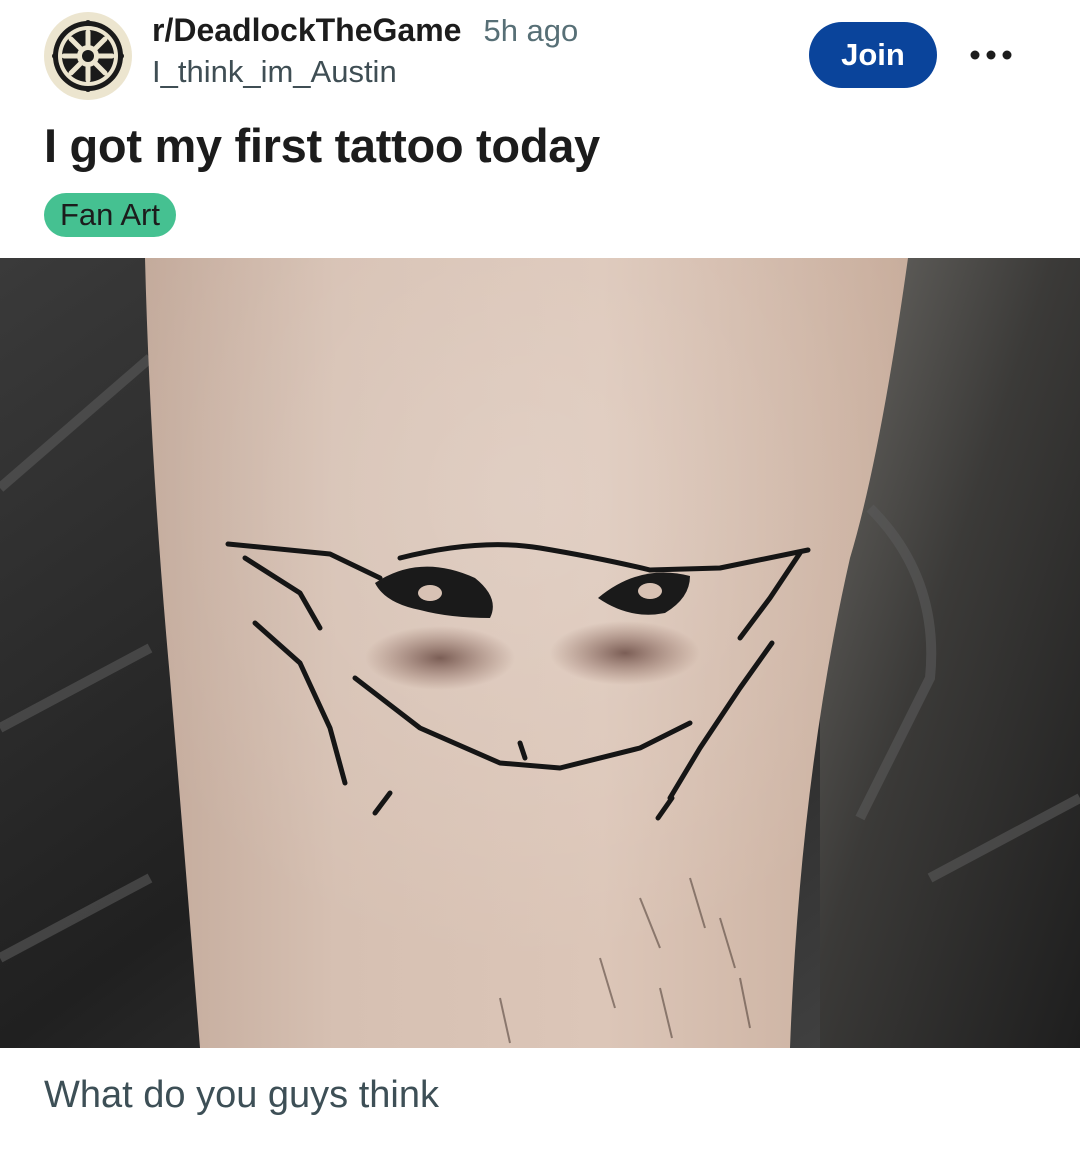 This screenshot has height=1166, width=1080. I want to click on subreddit-name: r/DeadlockTheGame, so click(306, 30).